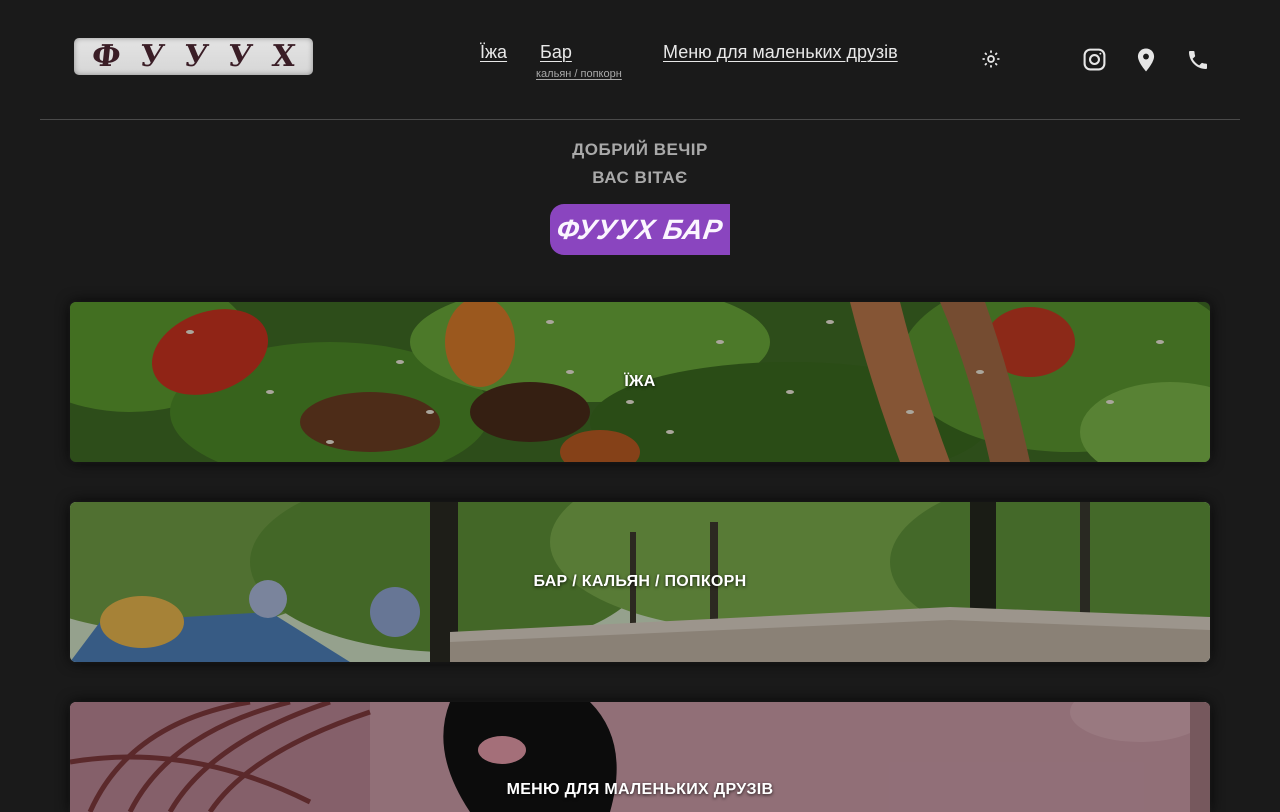 The image size is (1280, 812). Describe the element at coordinates (1094, 59) in the screenshot. I see `instagram-icon` at that location.